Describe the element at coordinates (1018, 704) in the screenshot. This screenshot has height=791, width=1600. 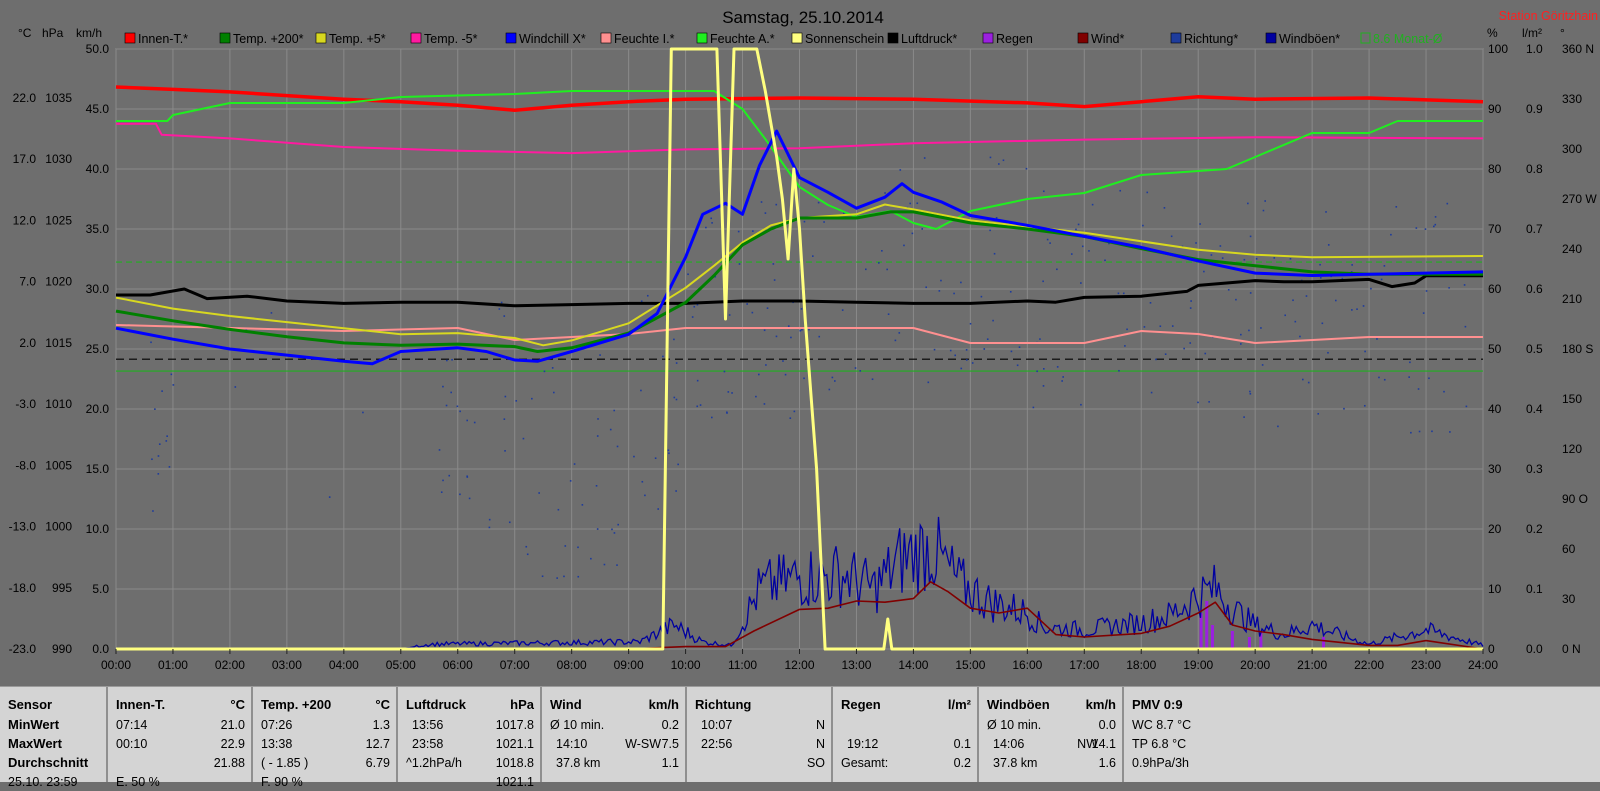
I see `windboeen-title: Windböen` at that location.